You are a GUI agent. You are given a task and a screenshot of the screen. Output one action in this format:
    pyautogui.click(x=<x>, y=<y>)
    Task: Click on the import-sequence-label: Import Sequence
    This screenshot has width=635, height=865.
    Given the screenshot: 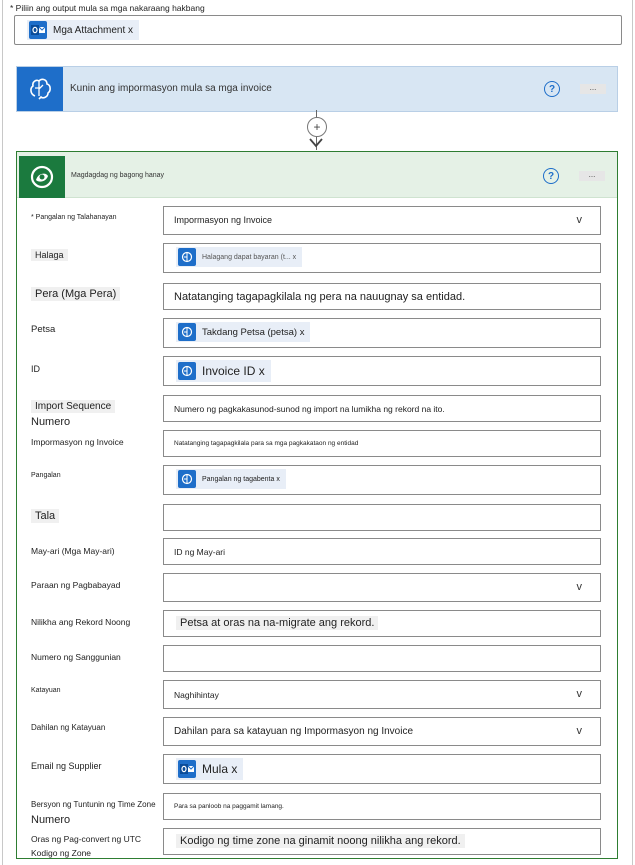 What is the action you would take?
    pyautogui.click(x=73, y=406)
    